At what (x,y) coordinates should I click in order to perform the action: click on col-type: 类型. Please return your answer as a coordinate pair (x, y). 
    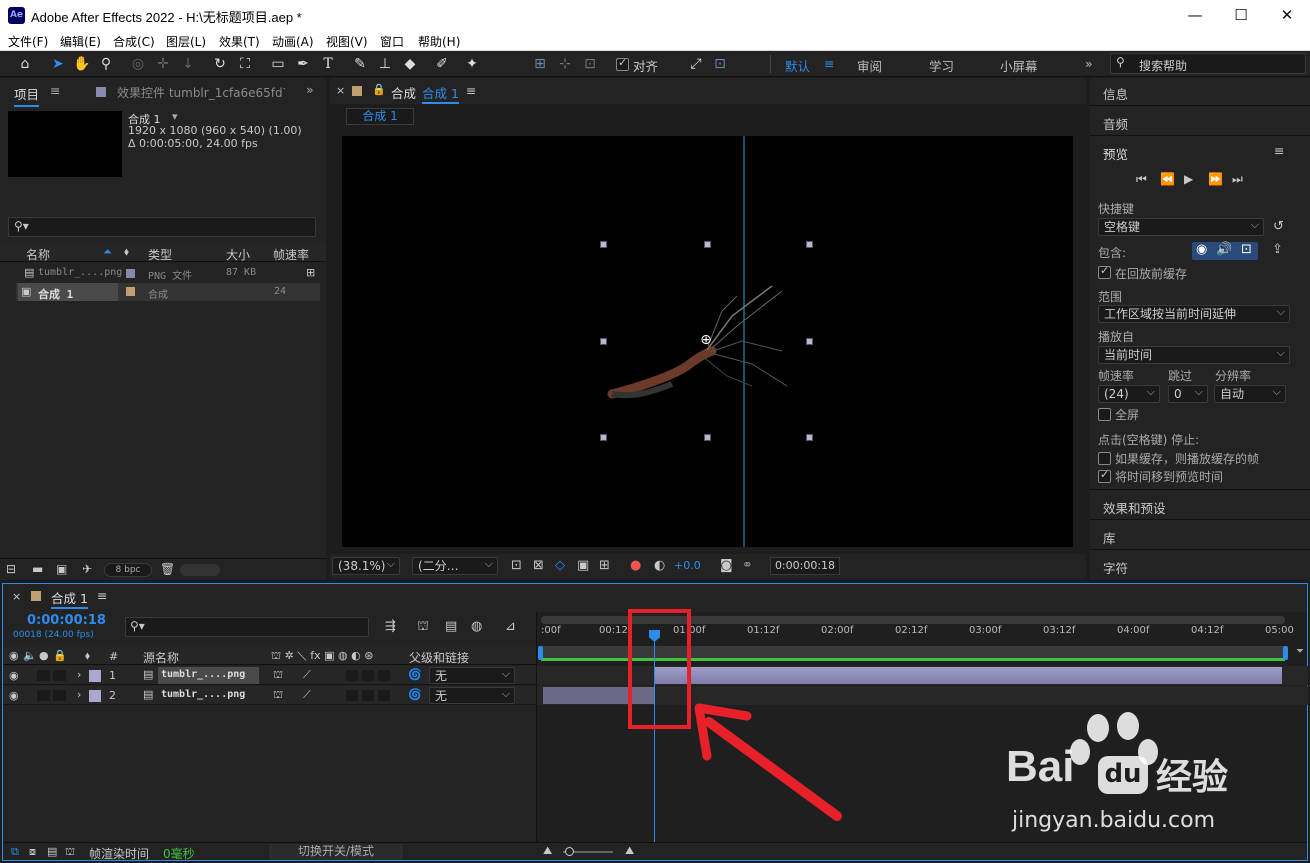
    Looking at the image, I should click on (160, 254).